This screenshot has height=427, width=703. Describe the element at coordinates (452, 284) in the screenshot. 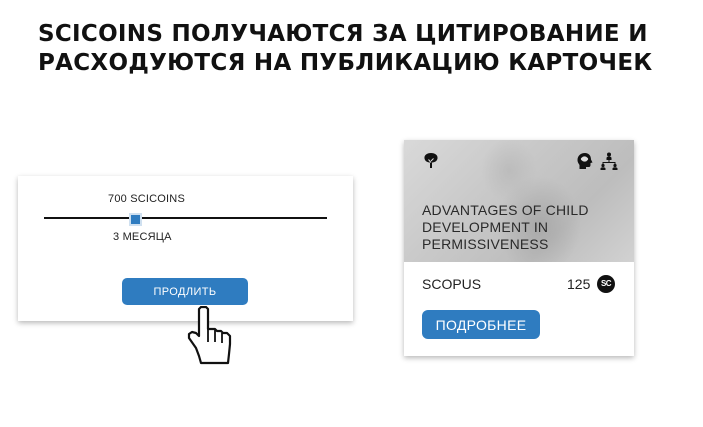

I see `source-label: SCOPUS` at that location.